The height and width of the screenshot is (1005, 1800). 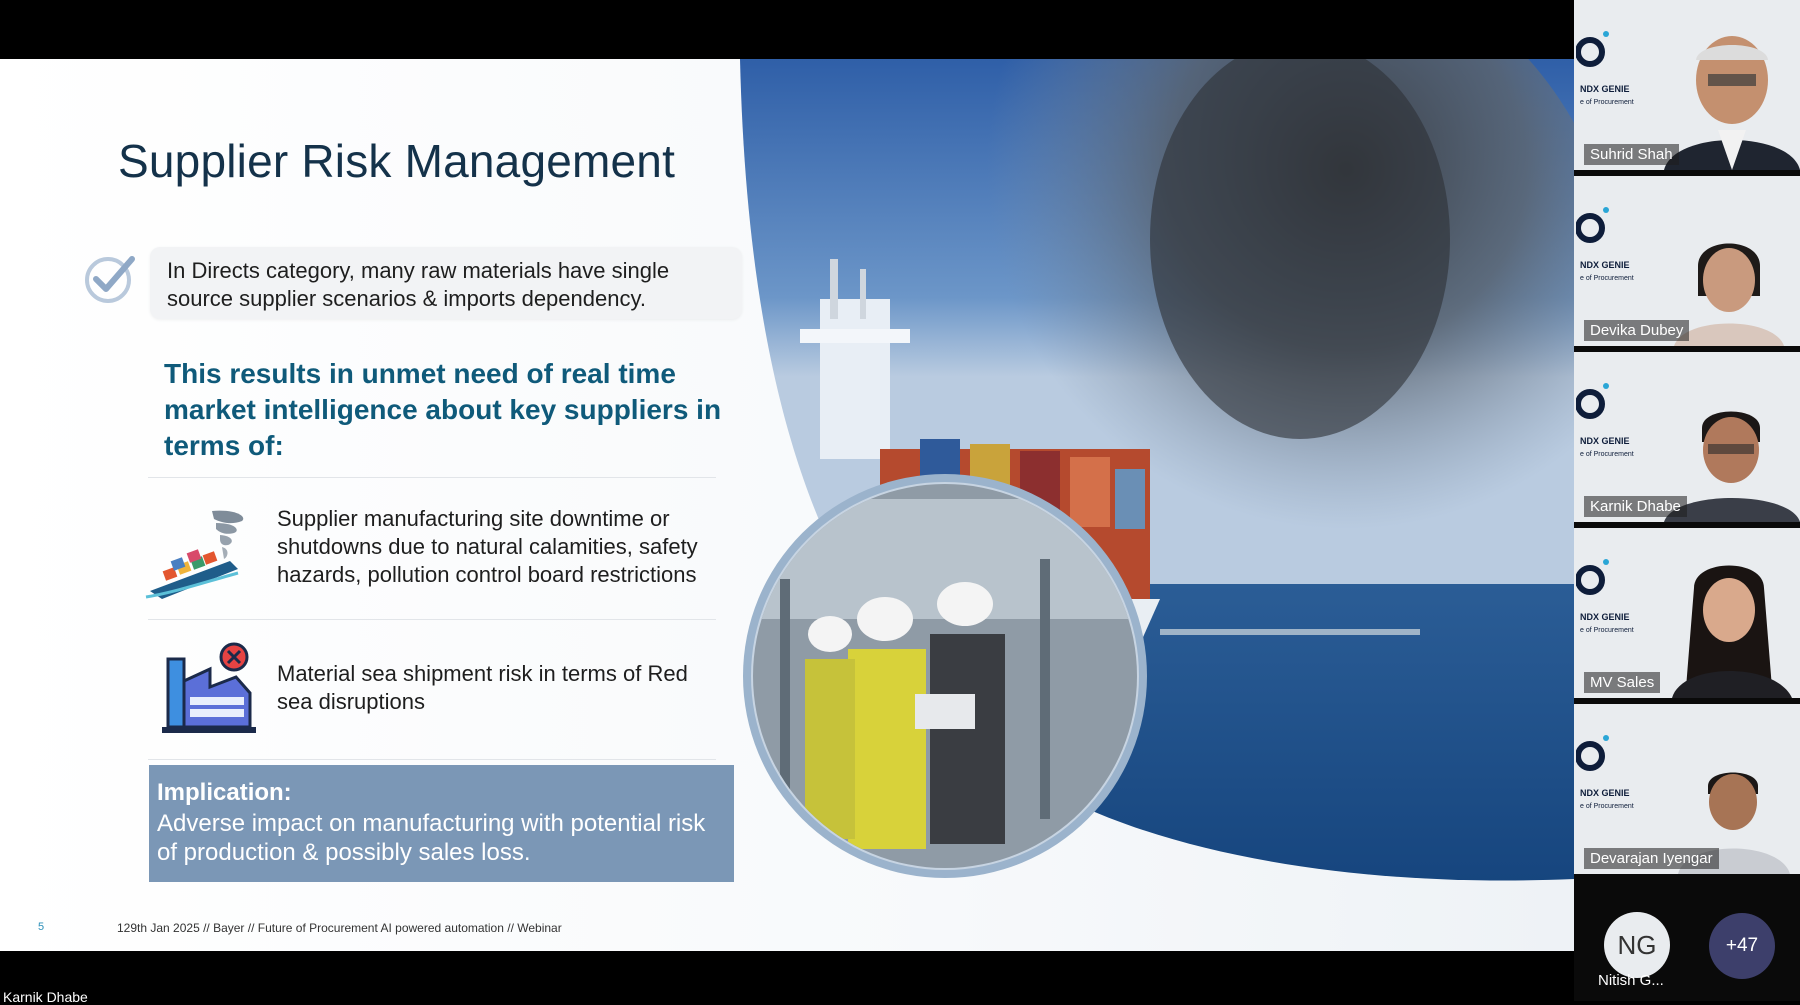 What do you see at coordinates (1631, 154) in the screenshot?
I see `participant-name: Suhrid Shah` at bounding box center [1631, 154].